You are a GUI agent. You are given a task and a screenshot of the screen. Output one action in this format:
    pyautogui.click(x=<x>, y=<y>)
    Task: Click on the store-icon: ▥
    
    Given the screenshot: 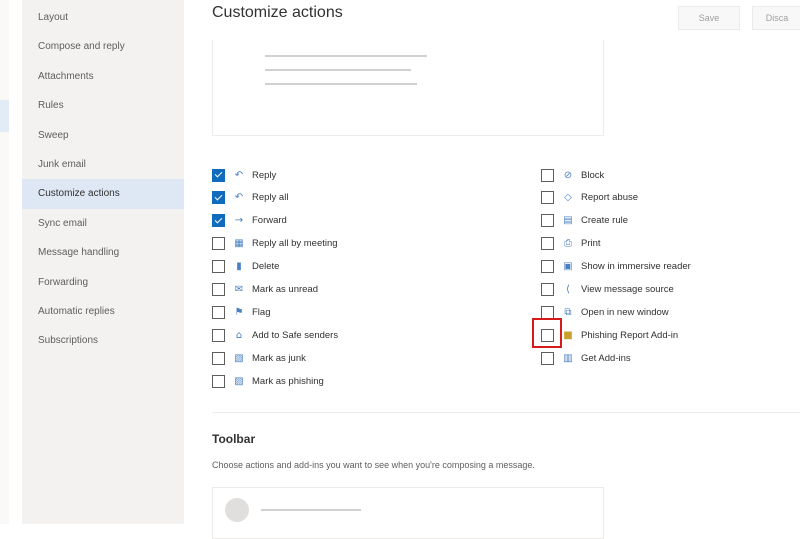 What is the action you would take?
    pyautogui.click(x=568, y=358)
    